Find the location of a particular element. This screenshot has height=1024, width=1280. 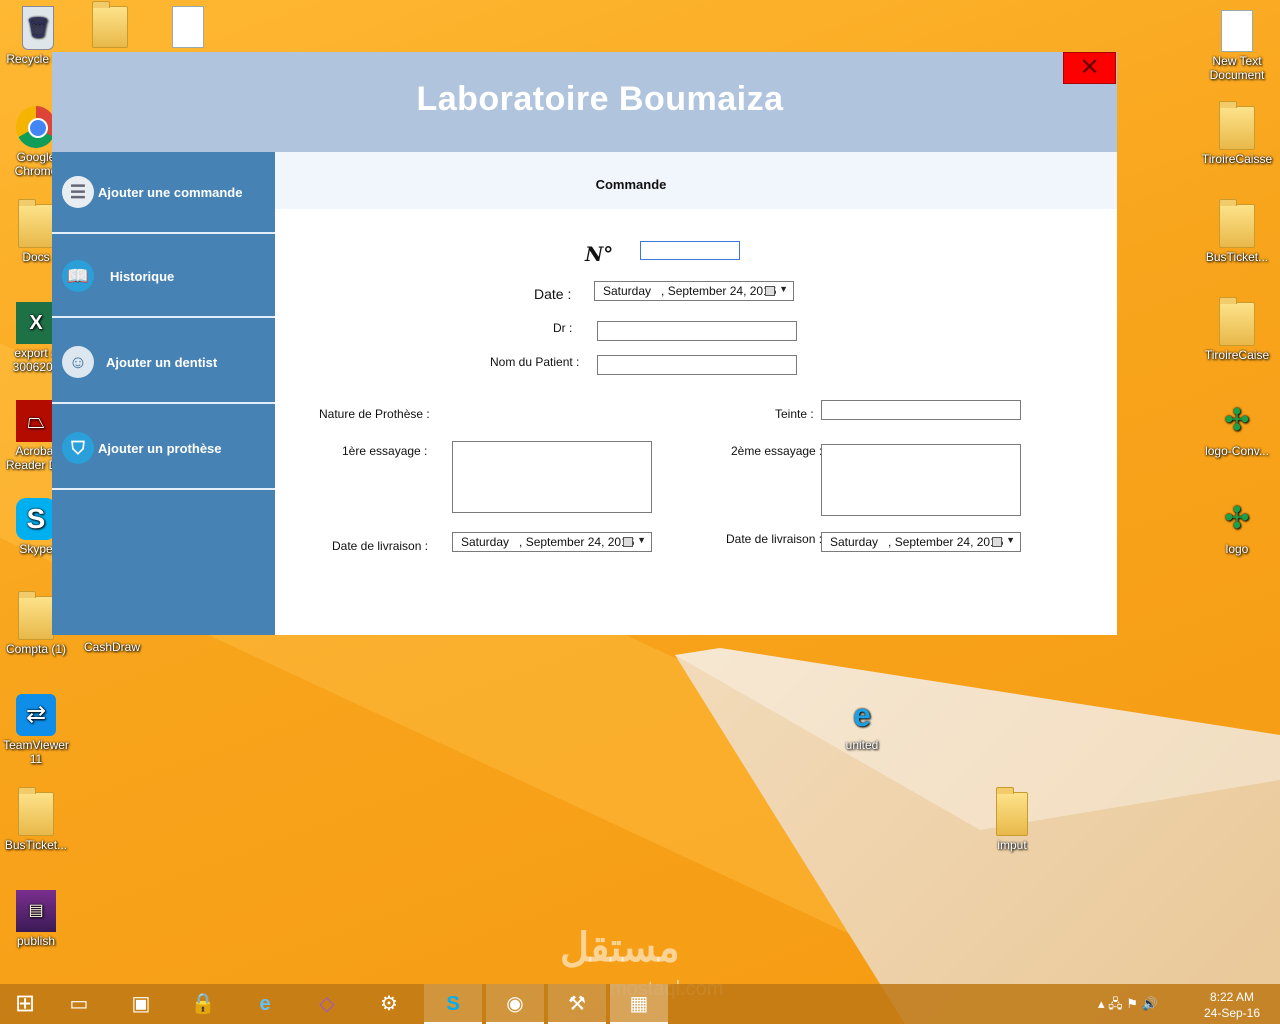

taskbar-skype: S is located at coordinates (453, 1004).